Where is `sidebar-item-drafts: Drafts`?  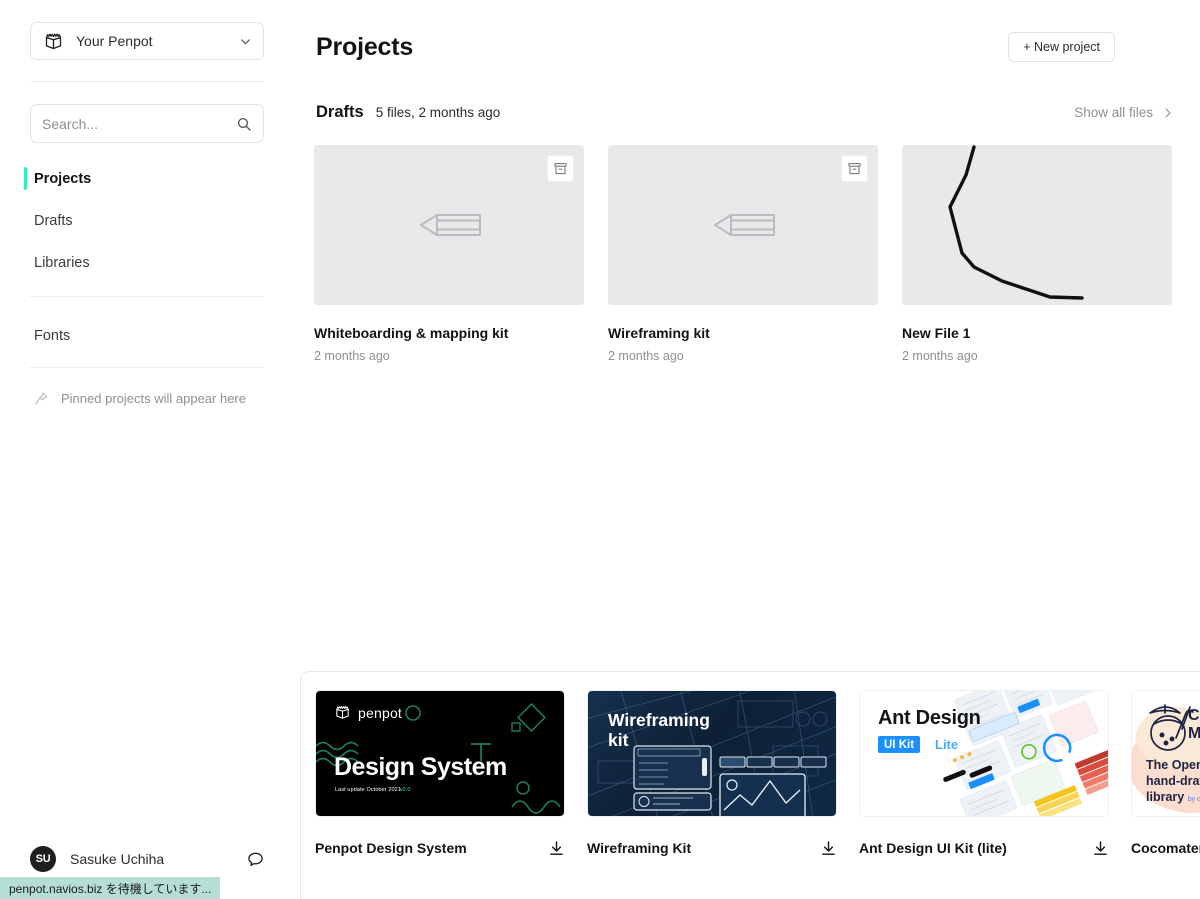
sidebar-item-drafts: Drafts is located at coordinates (147, 221).